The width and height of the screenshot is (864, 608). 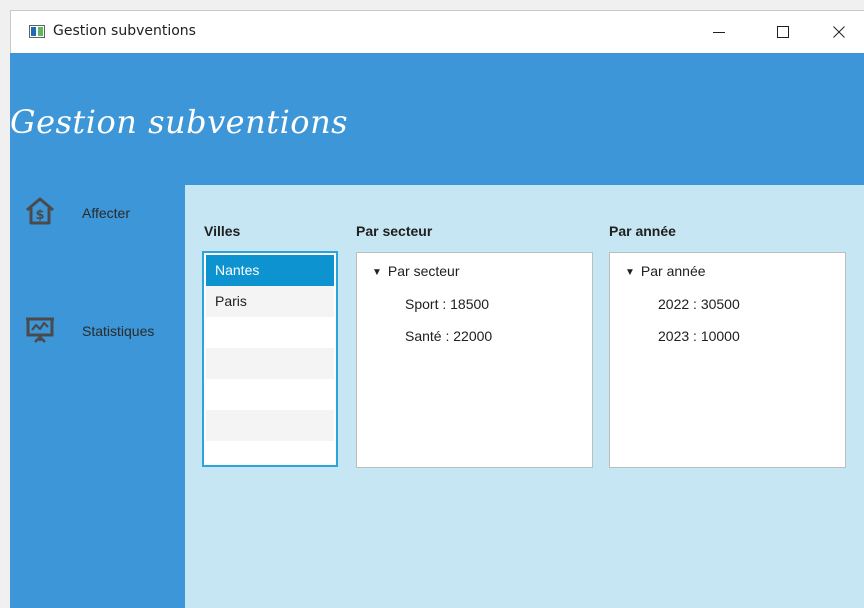 I want to click on house-dollar-icon: $, so click(x=40, y=211).